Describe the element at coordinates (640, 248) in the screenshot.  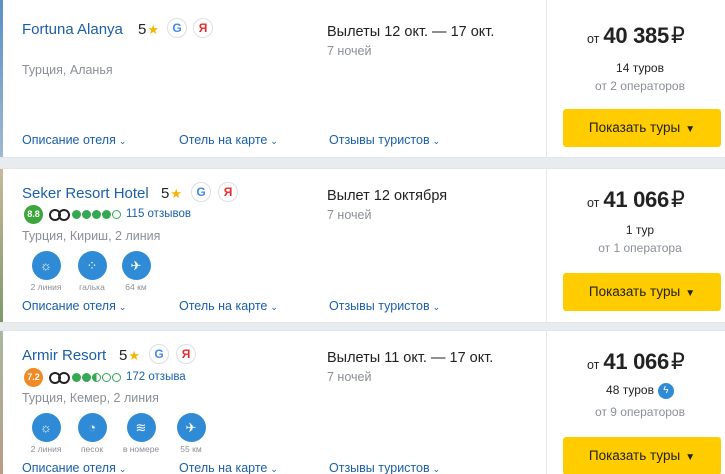
I see `operators-count: от 1 оператора` at that location.